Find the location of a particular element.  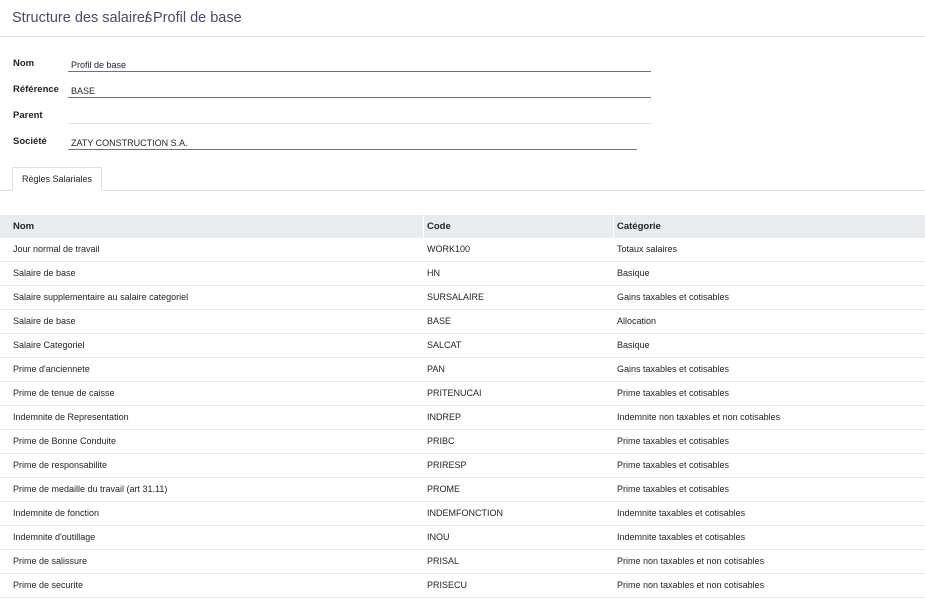

breadcrumb-current: Profil de base is located at coordinates (197, 18).